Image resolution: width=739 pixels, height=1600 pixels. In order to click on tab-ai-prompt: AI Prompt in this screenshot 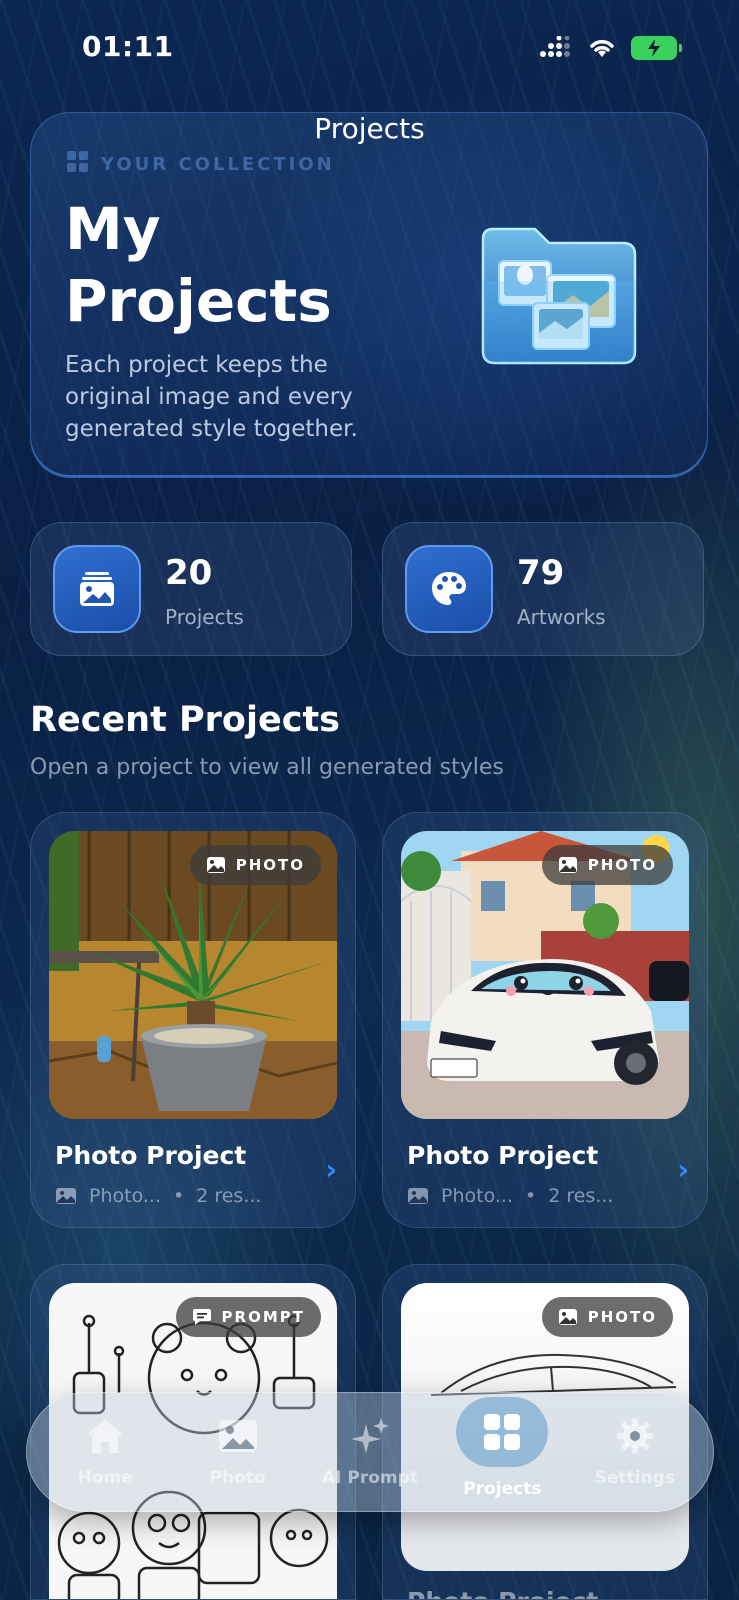, I will do `click(370, 1452)`.